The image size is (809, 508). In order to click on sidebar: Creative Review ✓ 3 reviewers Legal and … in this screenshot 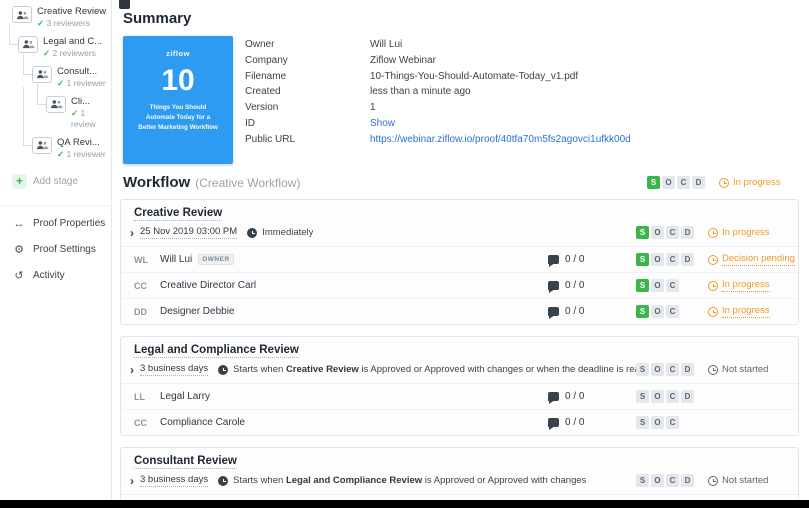, I will do `click(56, 254)`.